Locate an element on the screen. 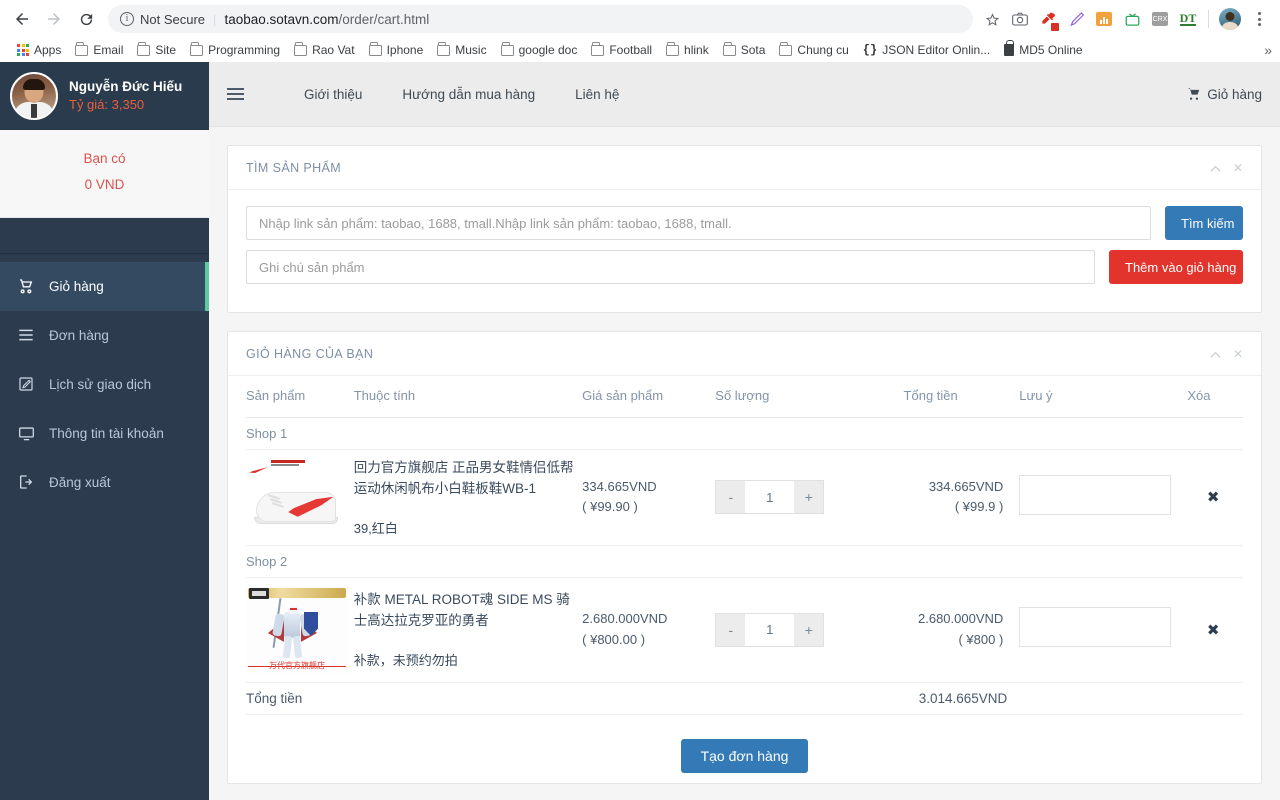 Image resolution: width=1280 pixels, height=800 pixels. bookmark-programming: Programming is located at coordinates (235, 49).